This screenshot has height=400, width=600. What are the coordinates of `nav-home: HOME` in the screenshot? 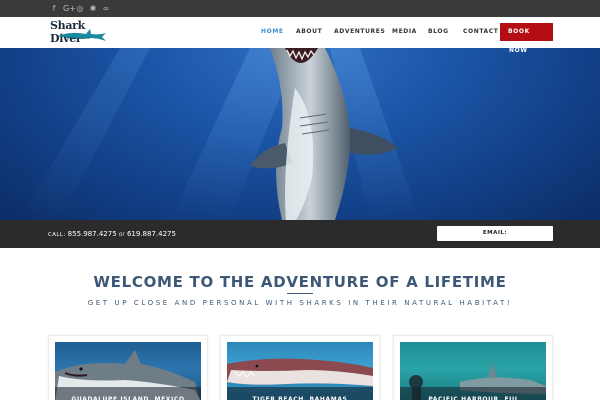 It's located at (272, 31).